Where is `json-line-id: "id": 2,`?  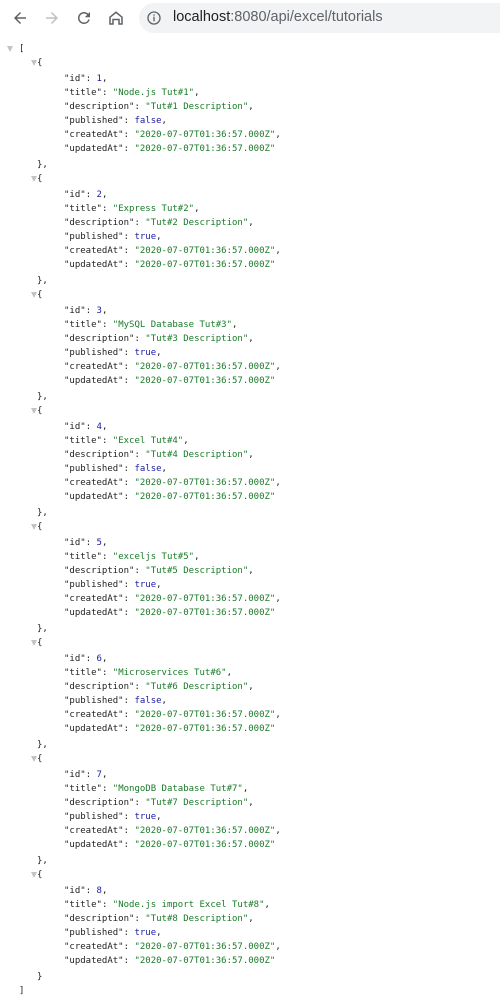
json-line-id: "id": 2, is located at coordinates (85, 195).